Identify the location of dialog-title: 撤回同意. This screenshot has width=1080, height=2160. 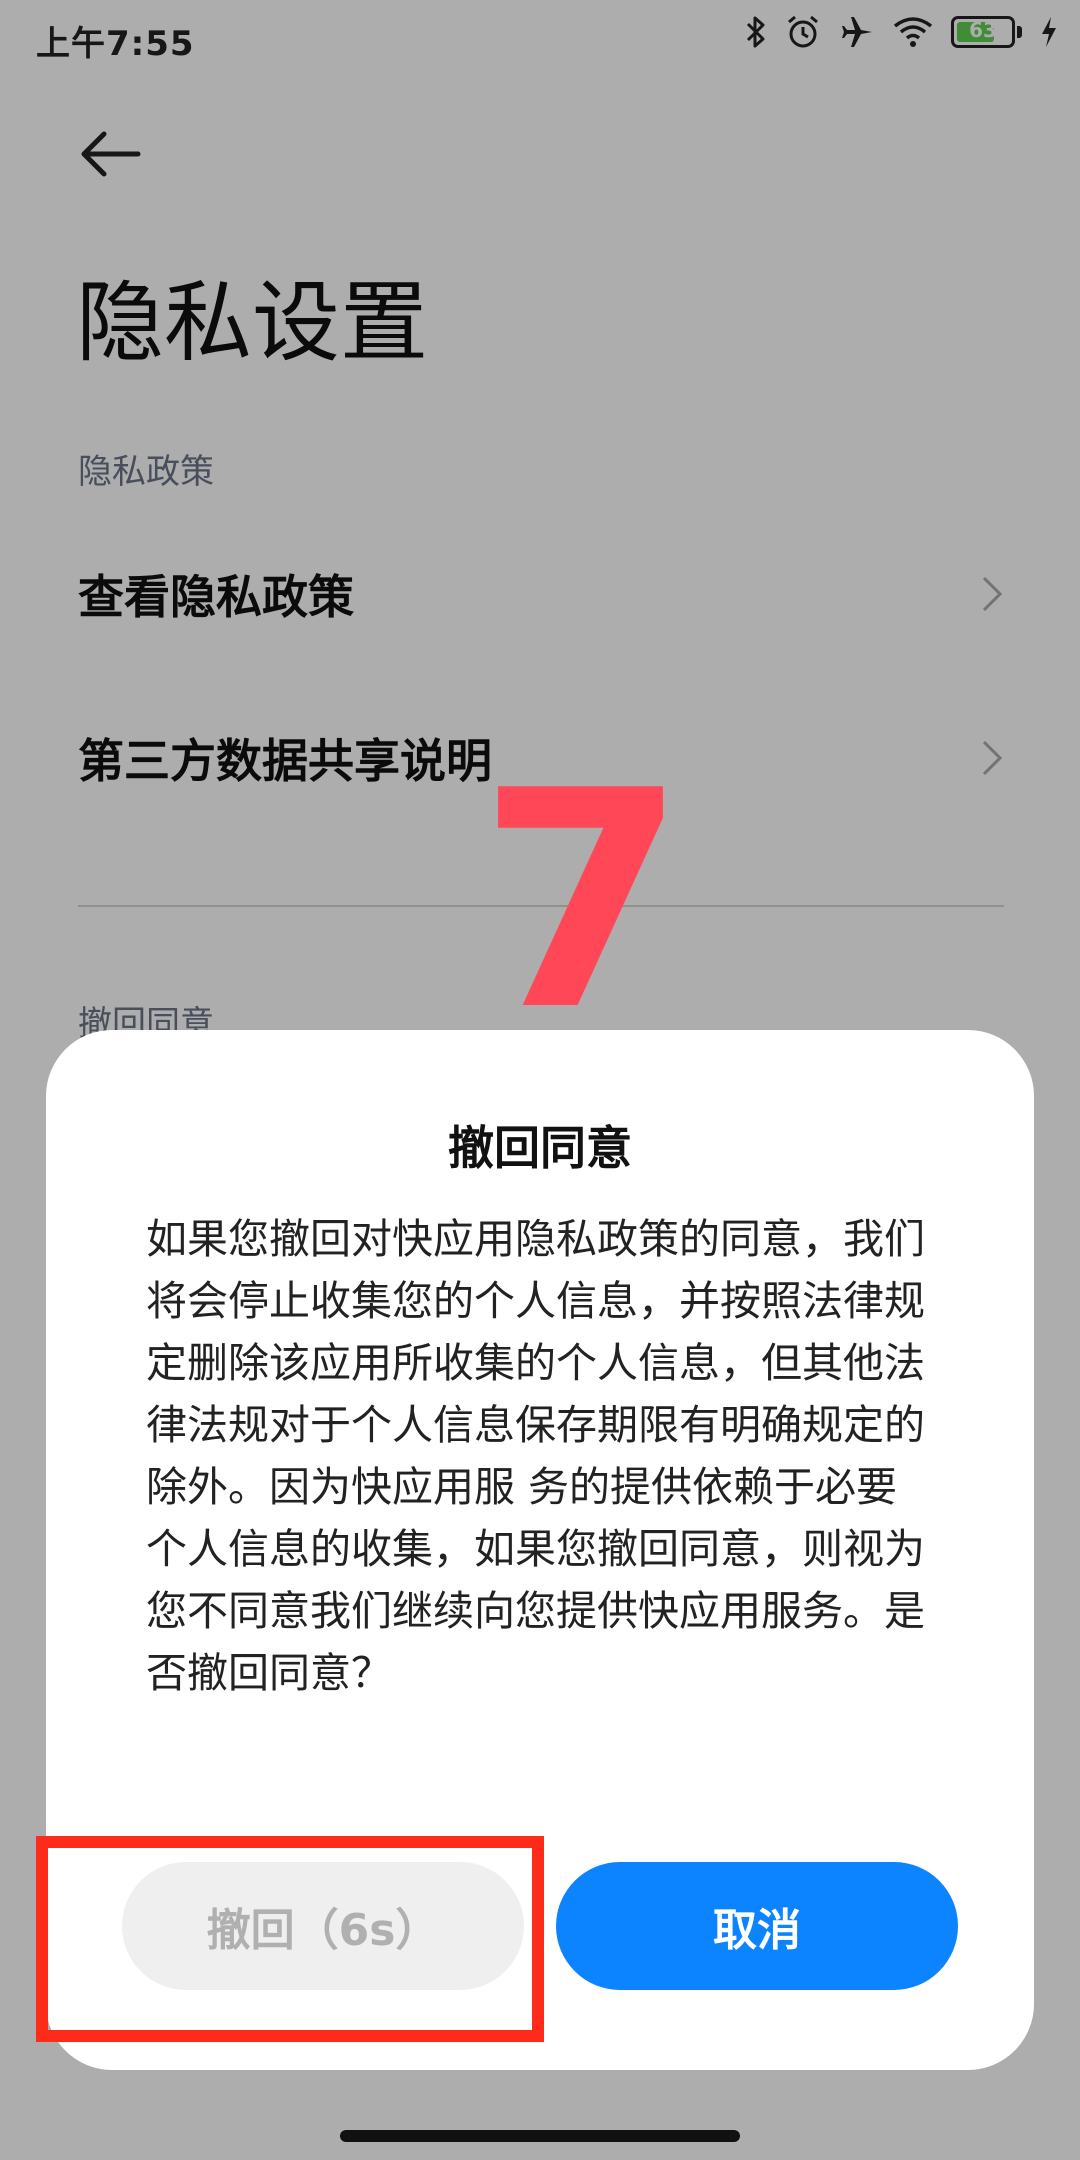
(540, 1148).